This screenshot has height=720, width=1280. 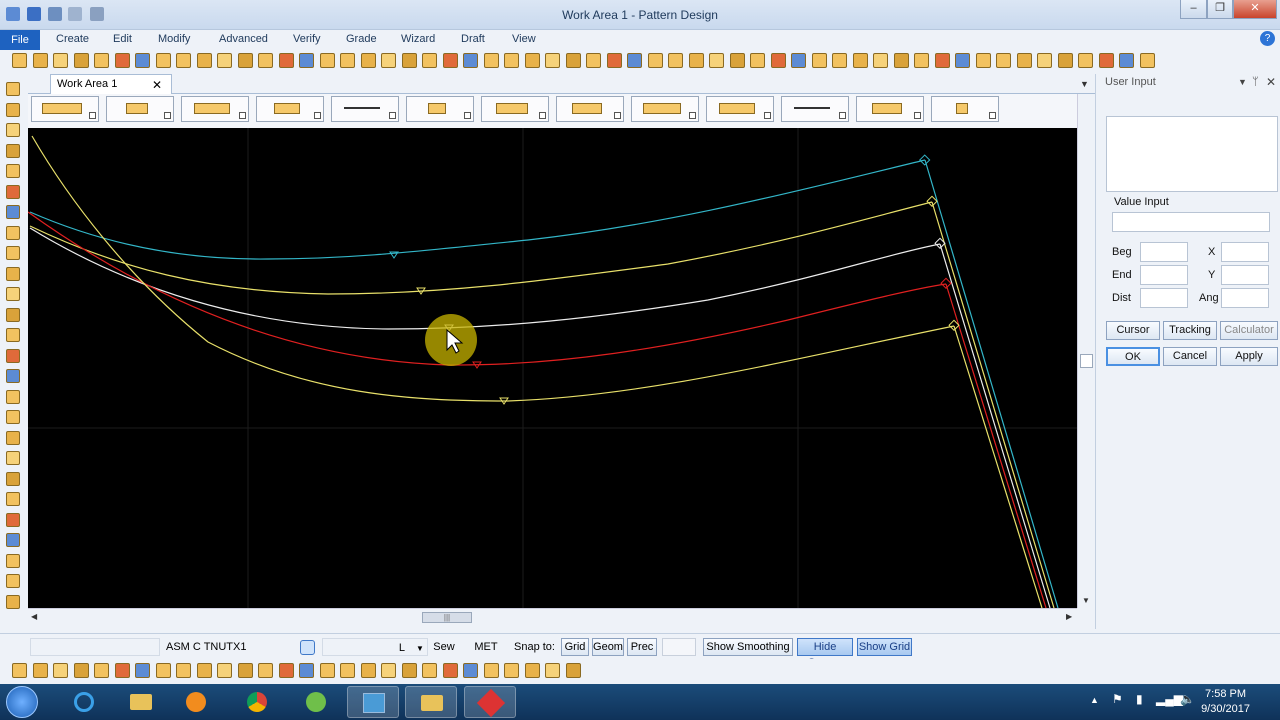 What do you see at coordinates (524, 39) in the screenshot?
I see `menu-view: View` at bounding box center [524, 39].